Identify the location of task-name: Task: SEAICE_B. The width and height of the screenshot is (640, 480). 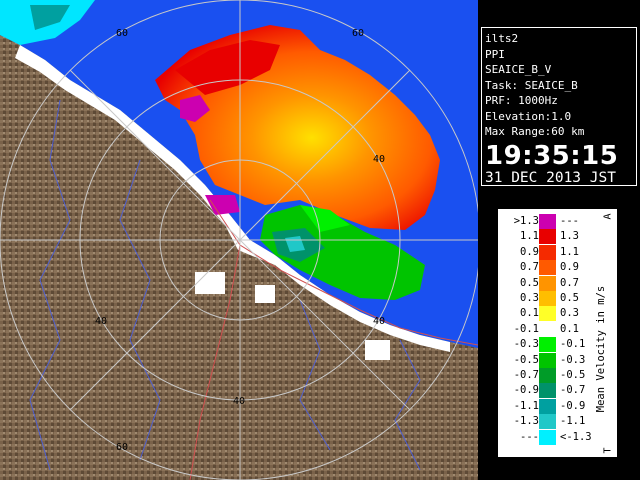
(531, 85).